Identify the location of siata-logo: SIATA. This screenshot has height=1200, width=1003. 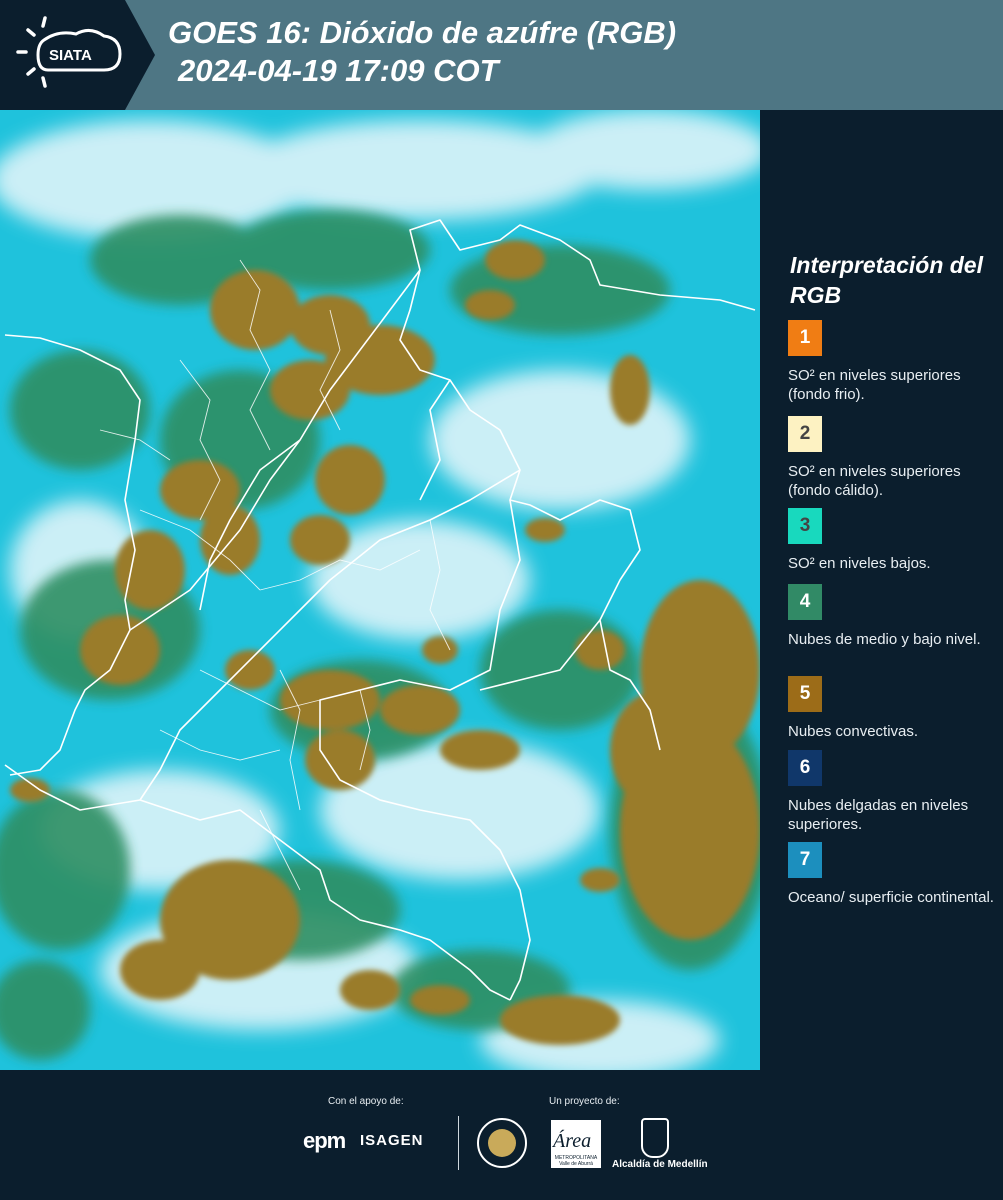
(77, 55).